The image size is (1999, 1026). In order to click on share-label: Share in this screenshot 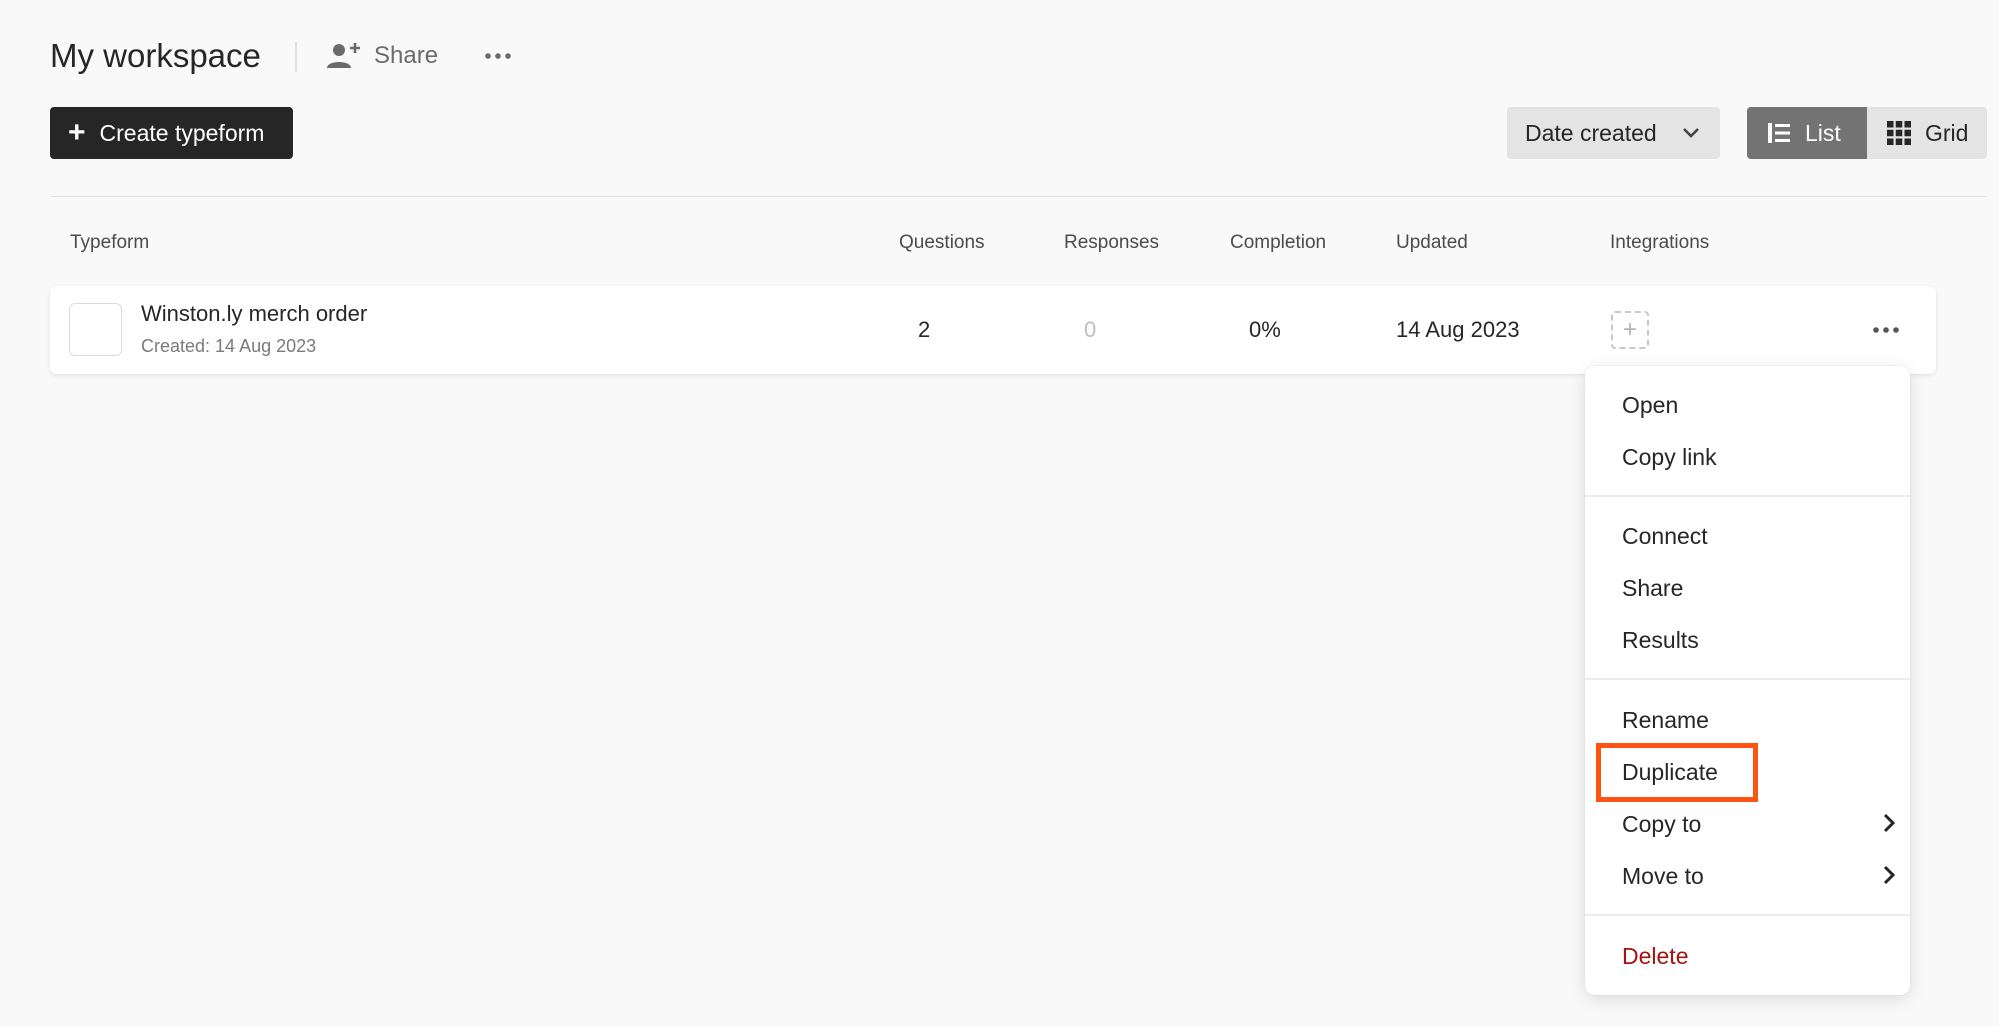, I will do `click(406, 55)`.